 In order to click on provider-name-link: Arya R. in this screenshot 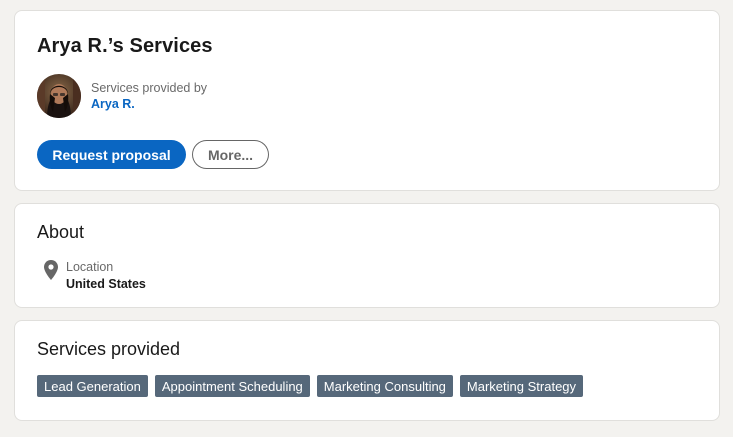, I will do `click(113, 104)`.